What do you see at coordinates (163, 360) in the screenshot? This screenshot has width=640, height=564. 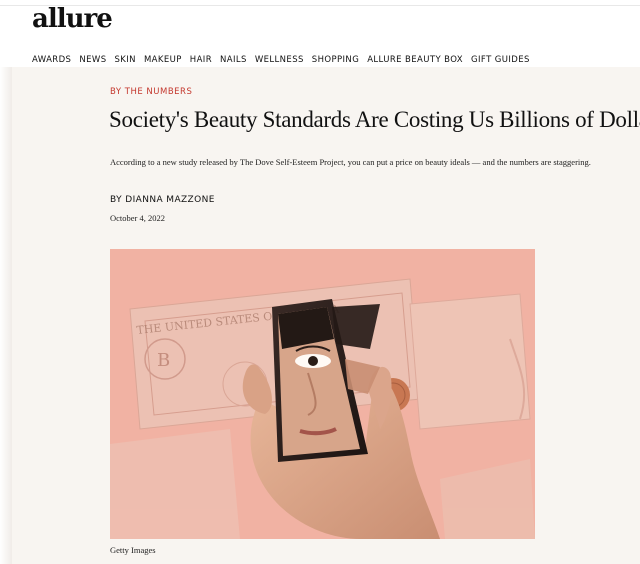 I see `svg-text: B` at bounding box center [163, 360].